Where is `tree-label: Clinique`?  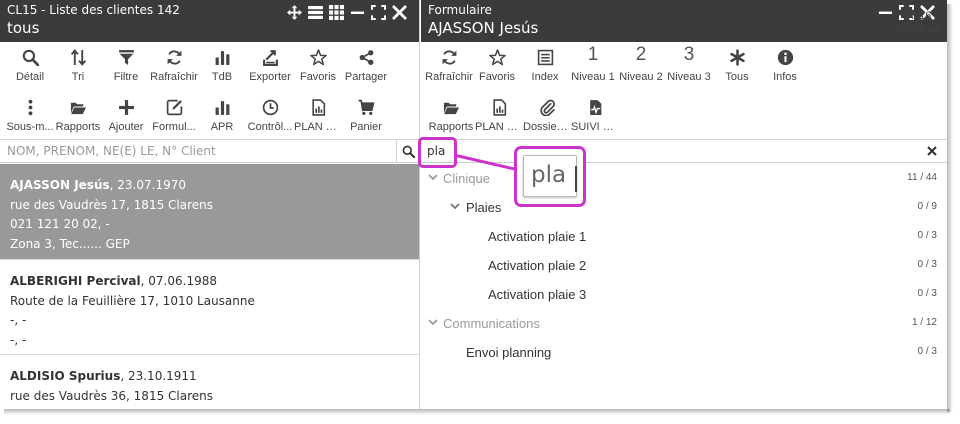
tree-label: Clinique is located at coordinates (466, 178).